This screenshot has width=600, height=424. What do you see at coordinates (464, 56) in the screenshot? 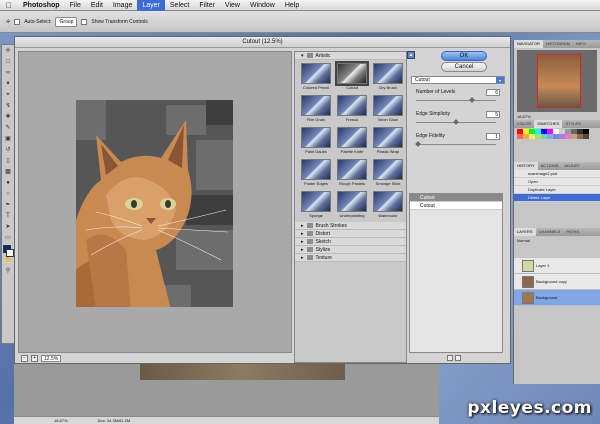
I see `ok-button: OK` at bounding box center [464, 56].